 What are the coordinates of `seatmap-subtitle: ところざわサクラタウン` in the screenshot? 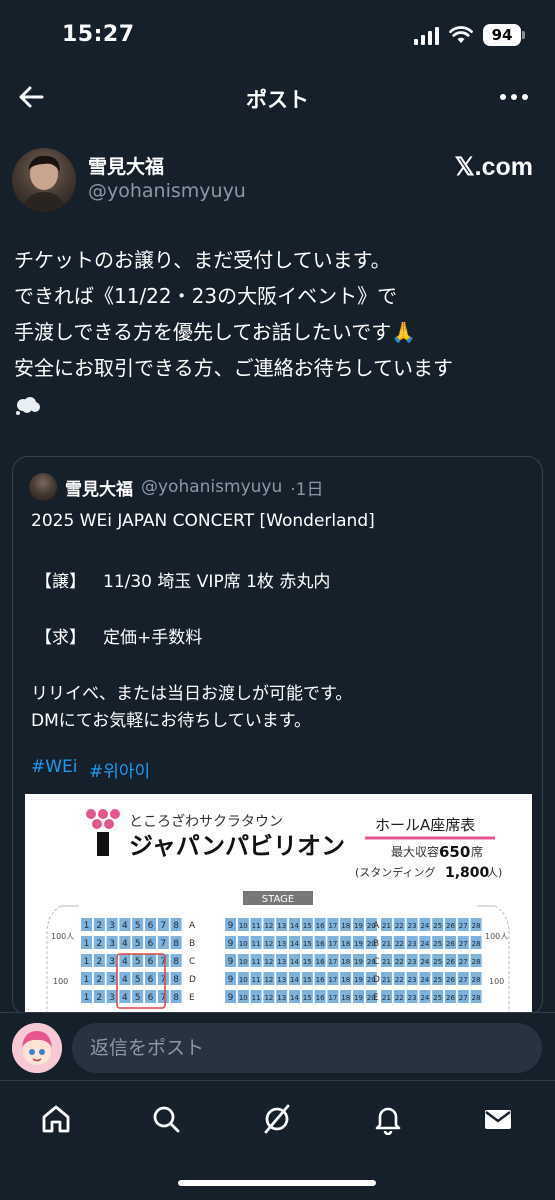 It's located at (206, 821).